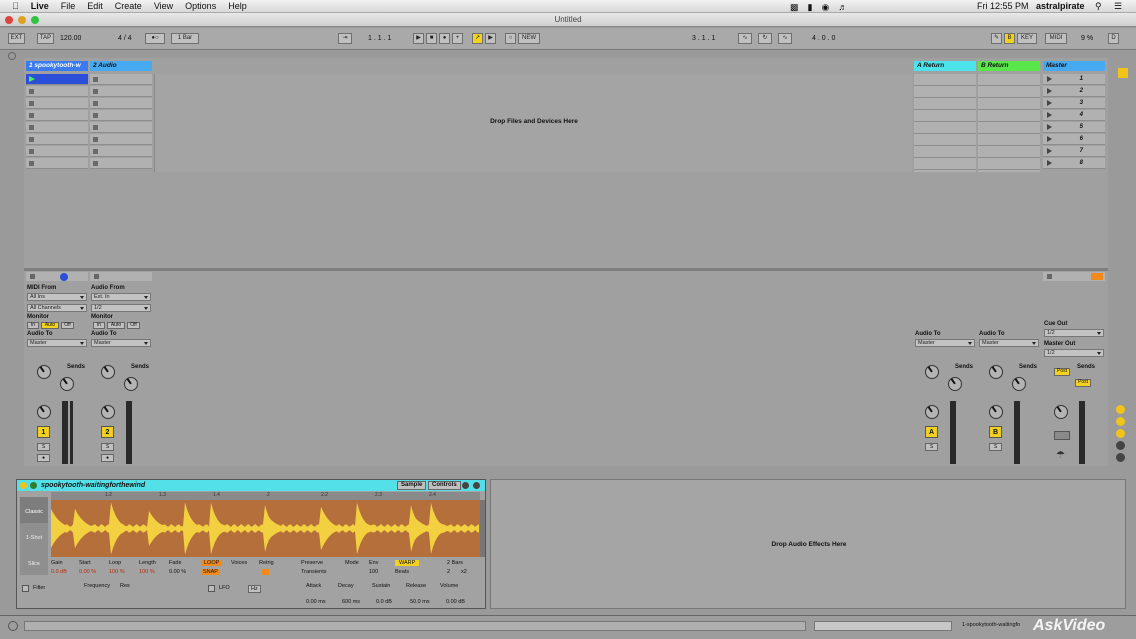 This screenshot has width=1136, height=639. I want to click on waveform-display, so click(265, 528).